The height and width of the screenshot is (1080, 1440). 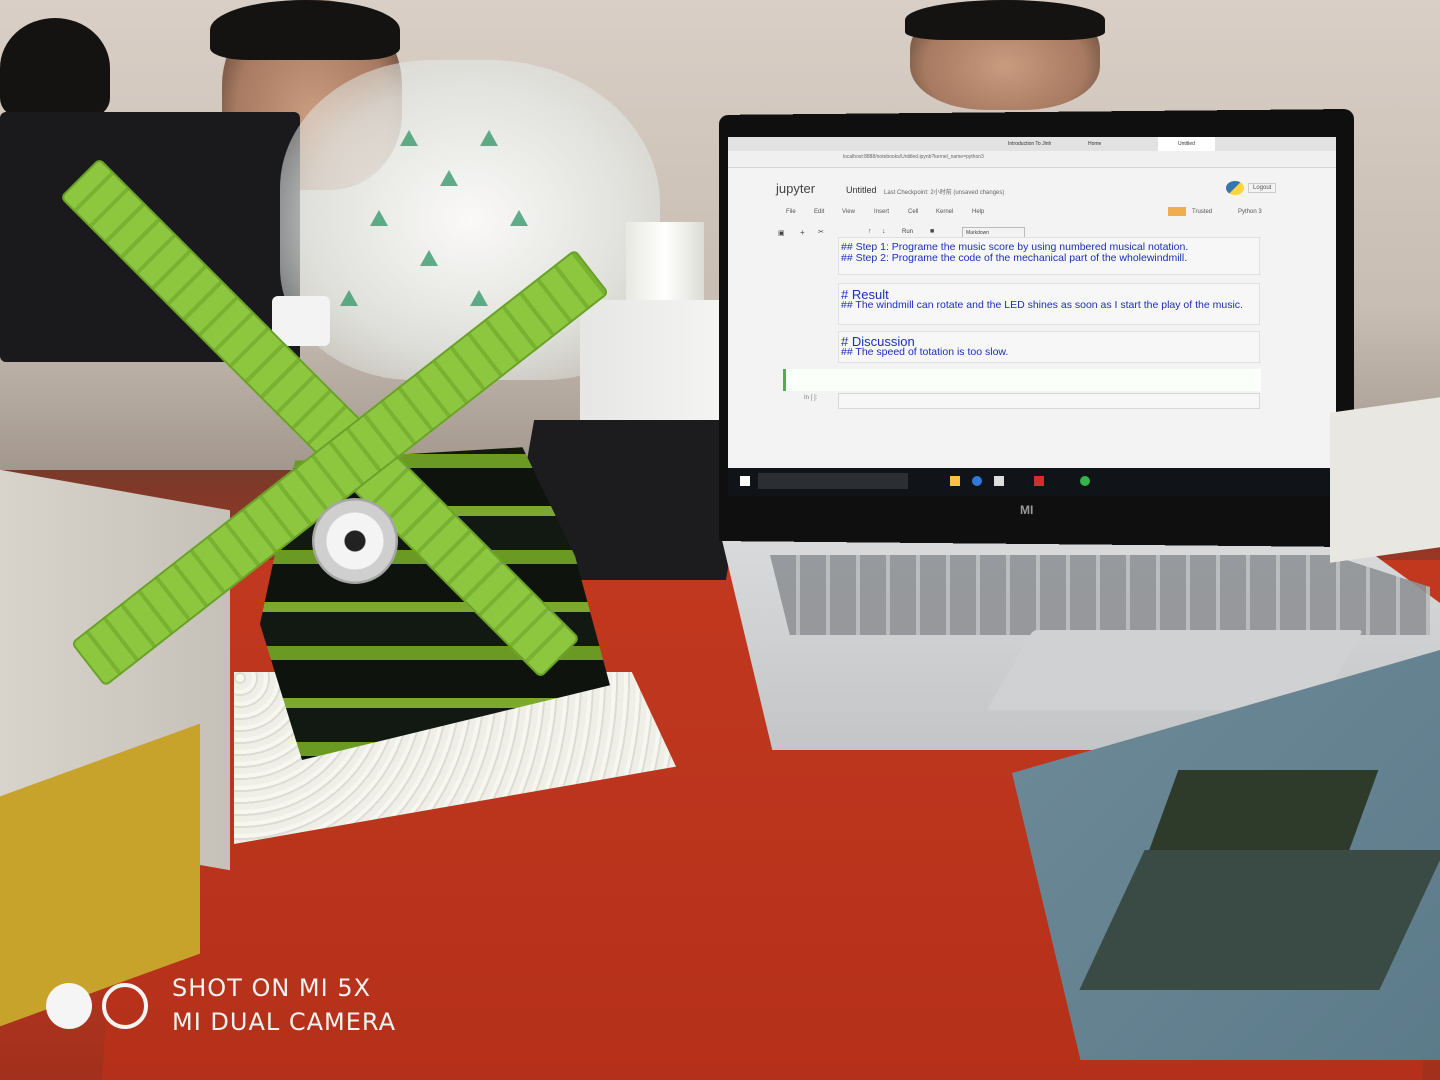 What do you see at coordinates (1235, 188) in the screenshot?
I see `python-icon` at bounding box center [1235, 188].